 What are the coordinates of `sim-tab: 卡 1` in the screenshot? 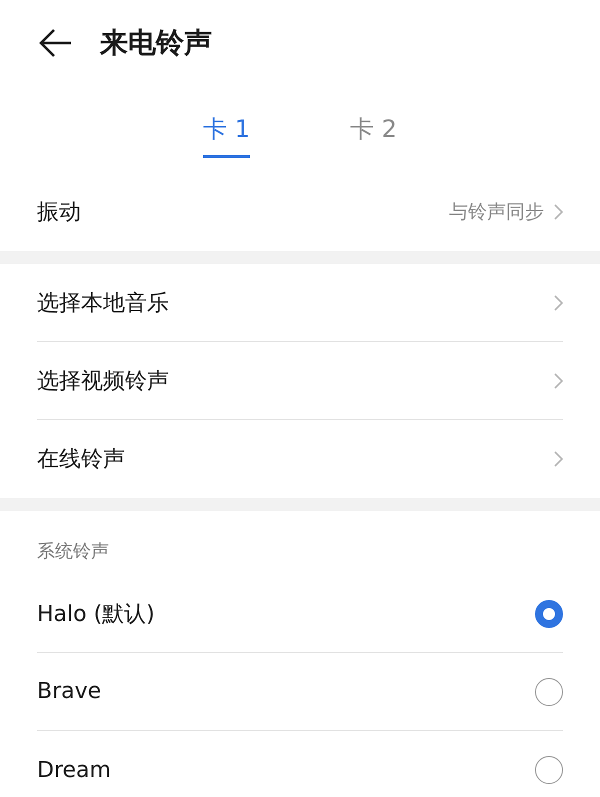 It's located at (226, 135).